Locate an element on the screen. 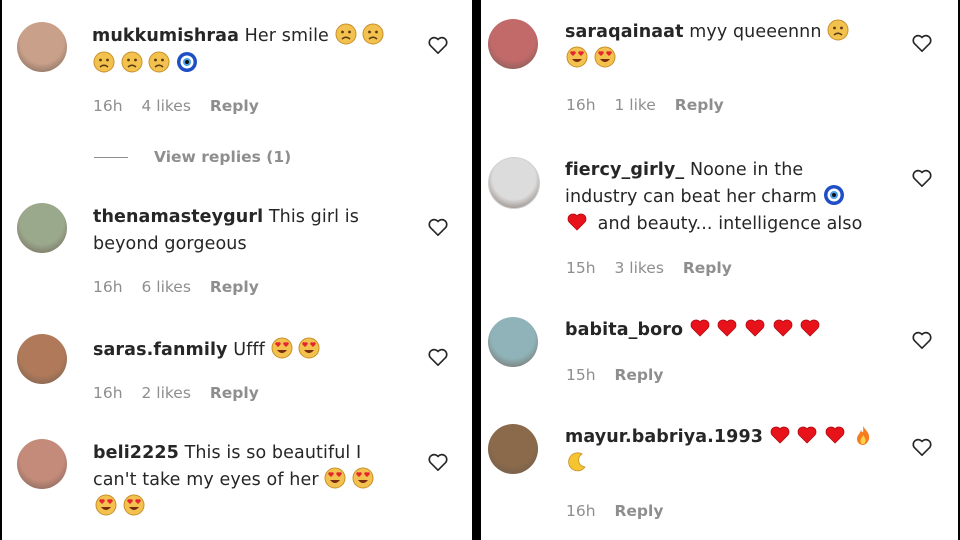  username: saraqainaat is located at coordinates (624, 32).